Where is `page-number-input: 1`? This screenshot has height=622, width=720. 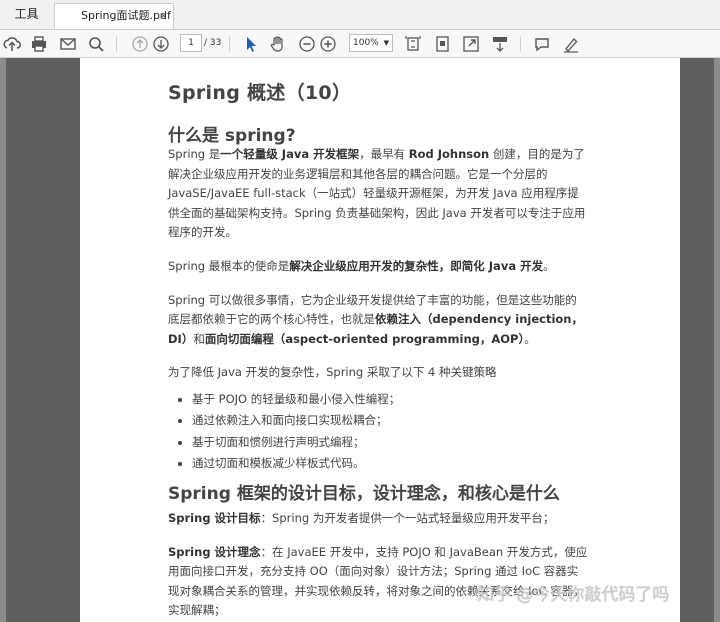
page-number-input: 1 is located at coordinates (191, 43).